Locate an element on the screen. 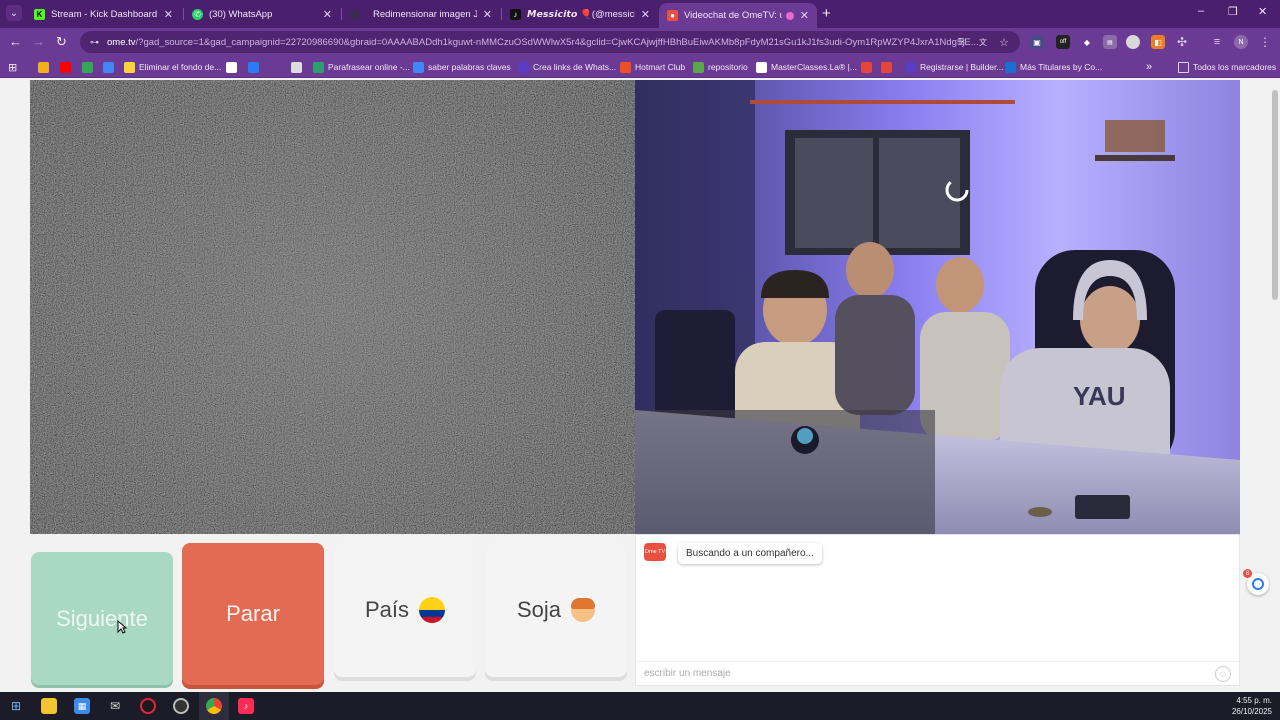 This screenshot has height=720, width=1280. bookmark-item: repositorio is located at coordinates (720, 67).